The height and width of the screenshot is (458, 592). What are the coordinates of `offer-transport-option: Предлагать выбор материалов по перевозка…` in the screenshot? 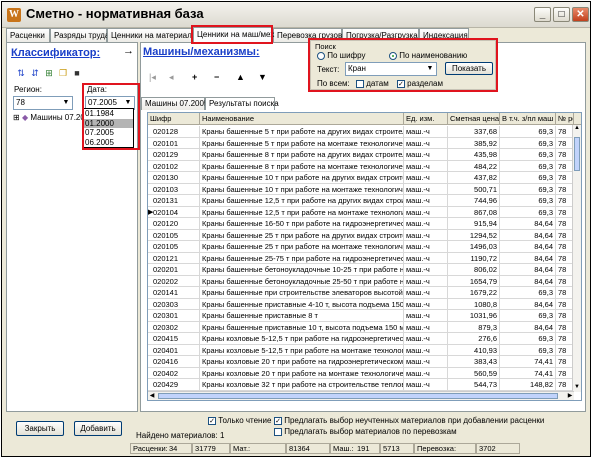 It's located at (365, 431).